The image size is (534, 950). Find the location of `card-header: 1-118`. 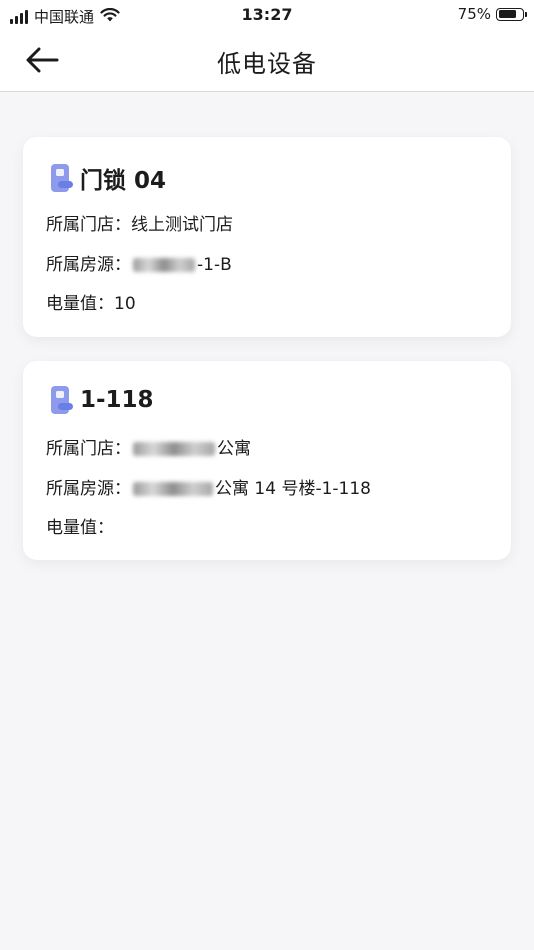

card-header: 1-118 is located at coordinates (101, 400).